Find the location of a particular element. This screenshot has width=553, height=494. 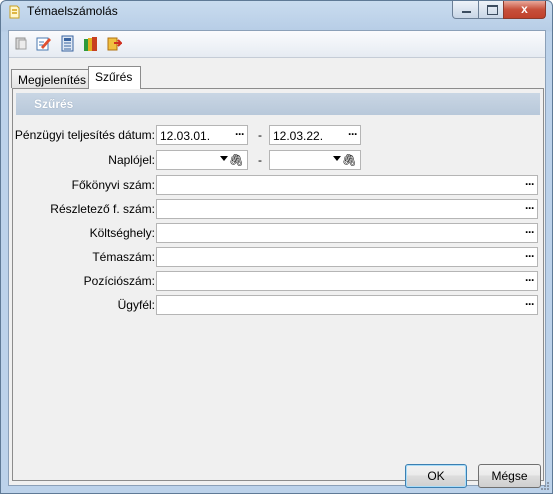

app-icon is located at coordinates (14, 12).